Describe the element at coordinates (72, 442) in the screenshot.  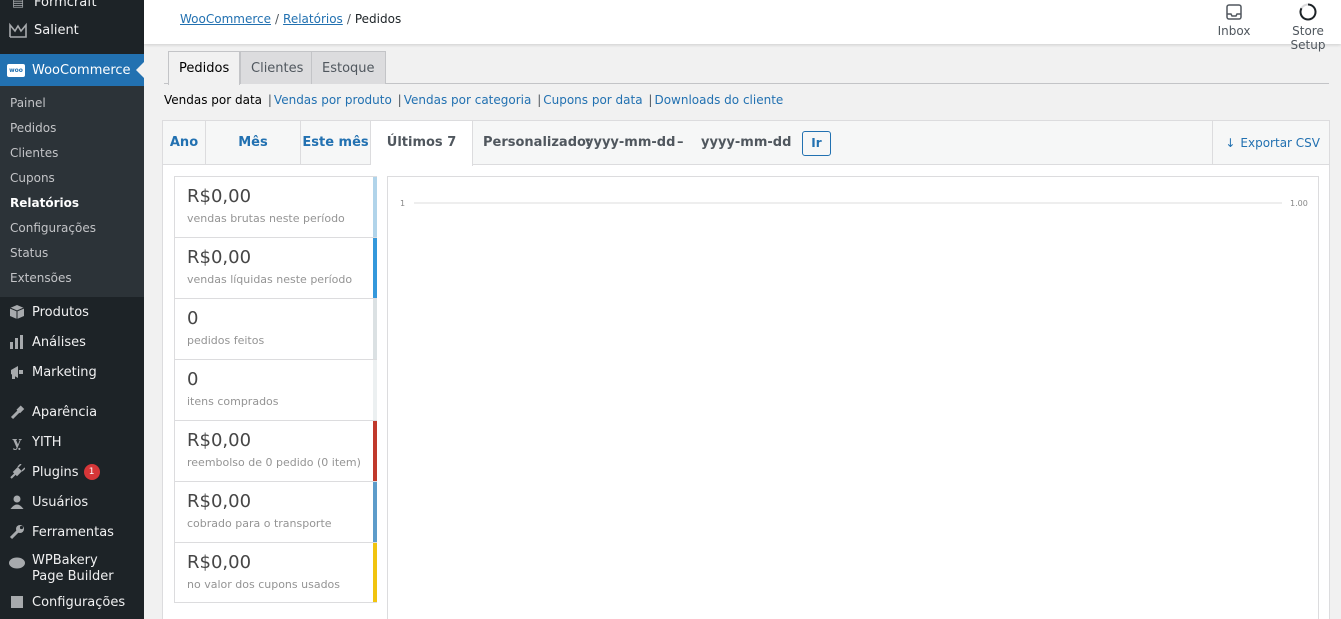
I see `sidebar-item-yith: ỵ YITH` at that location.